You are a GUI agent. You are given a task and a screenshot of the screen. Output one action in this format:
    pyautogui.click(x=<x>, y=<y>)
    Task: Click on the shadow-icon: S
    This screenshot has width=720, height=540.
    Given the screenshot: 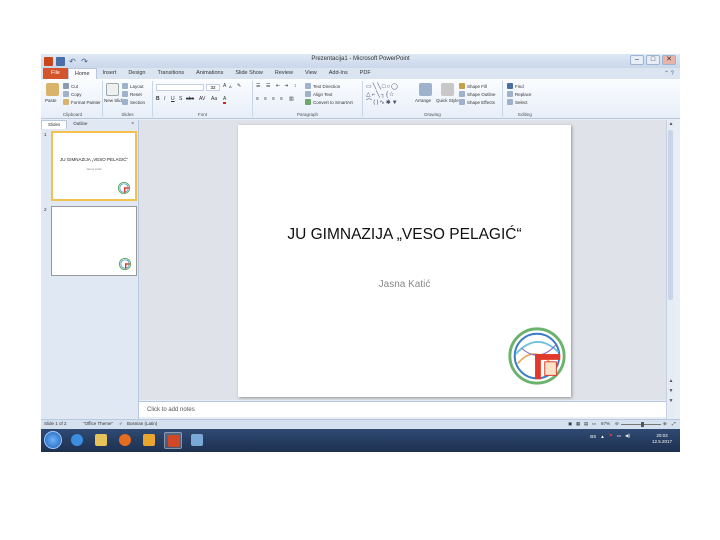 What is the action you would take?
    pyautogui.click(x=180, y=99)
    